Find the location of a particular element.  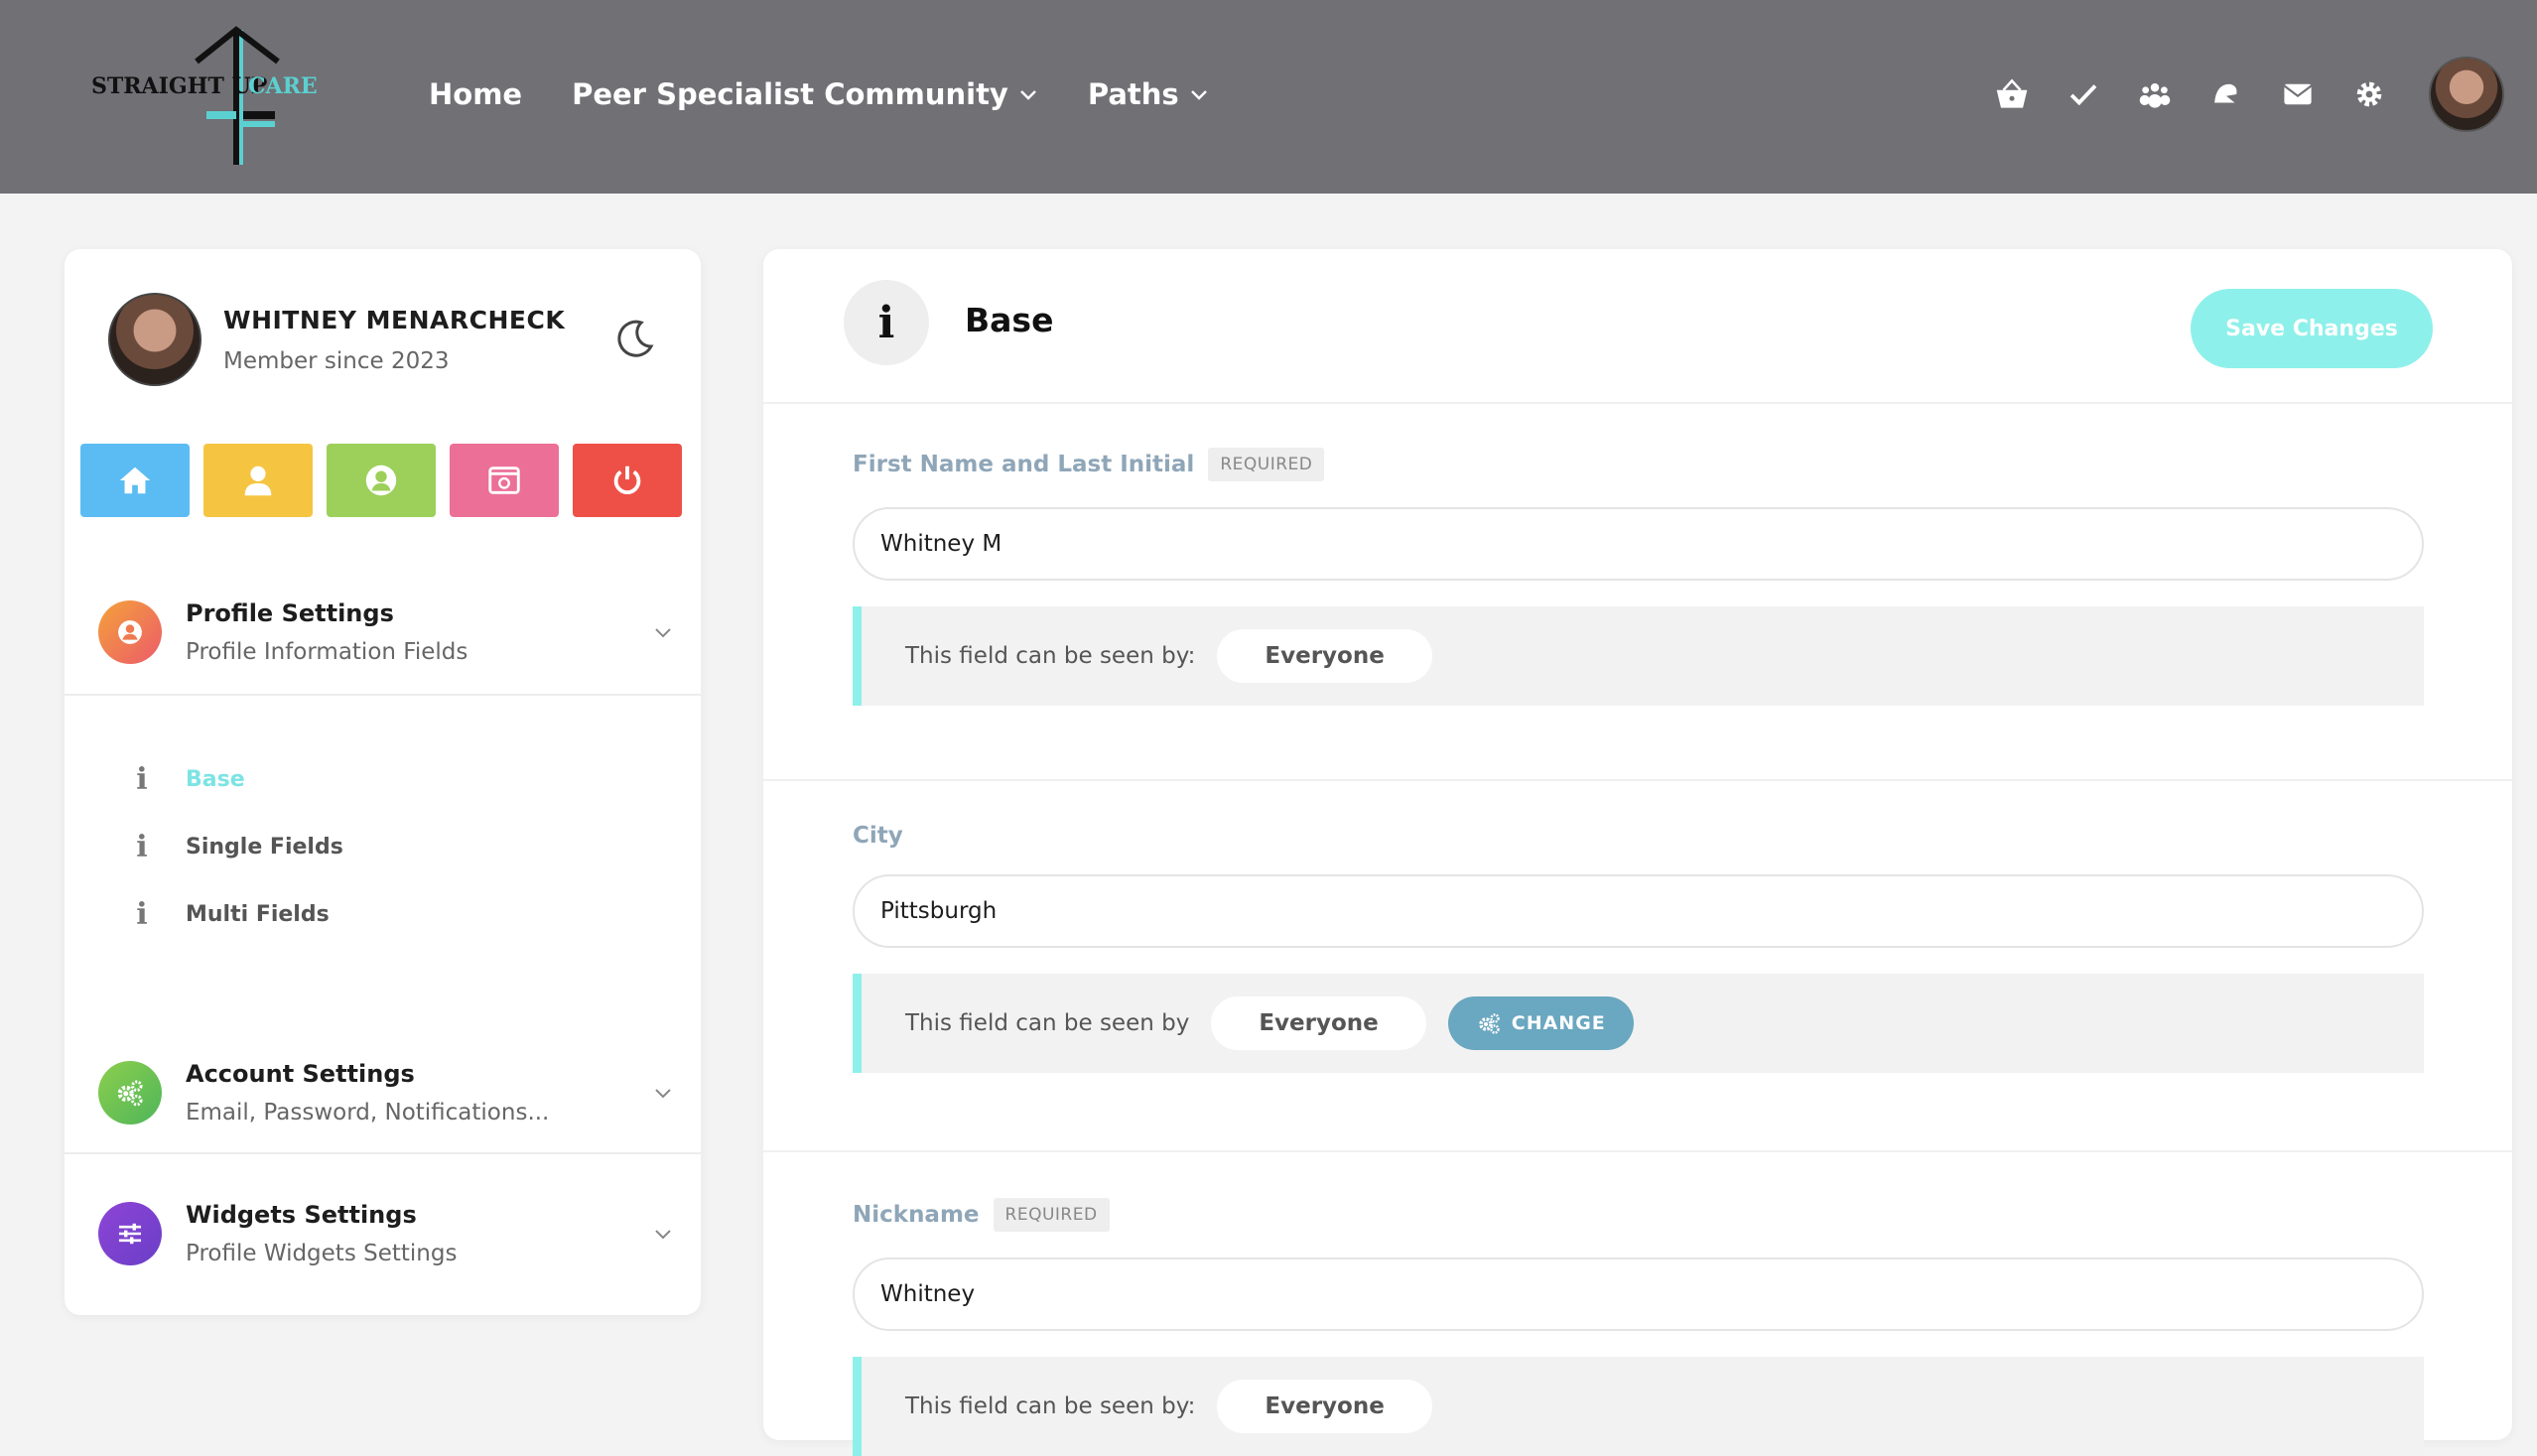

account-button is located at coordinates (381, 480).